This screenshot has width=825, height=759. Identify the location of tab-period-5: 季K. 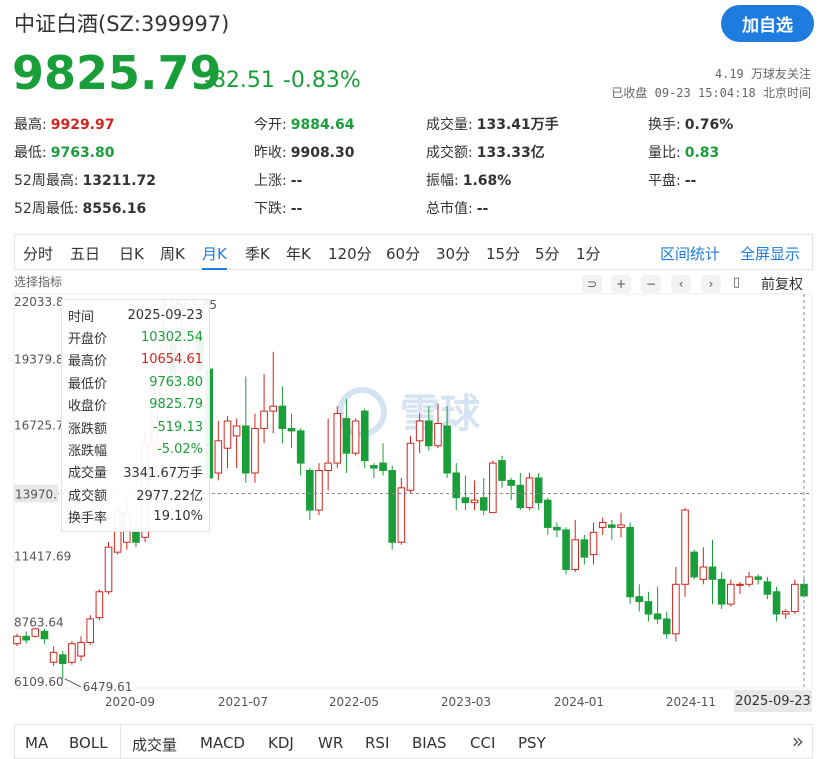
(257, 253).